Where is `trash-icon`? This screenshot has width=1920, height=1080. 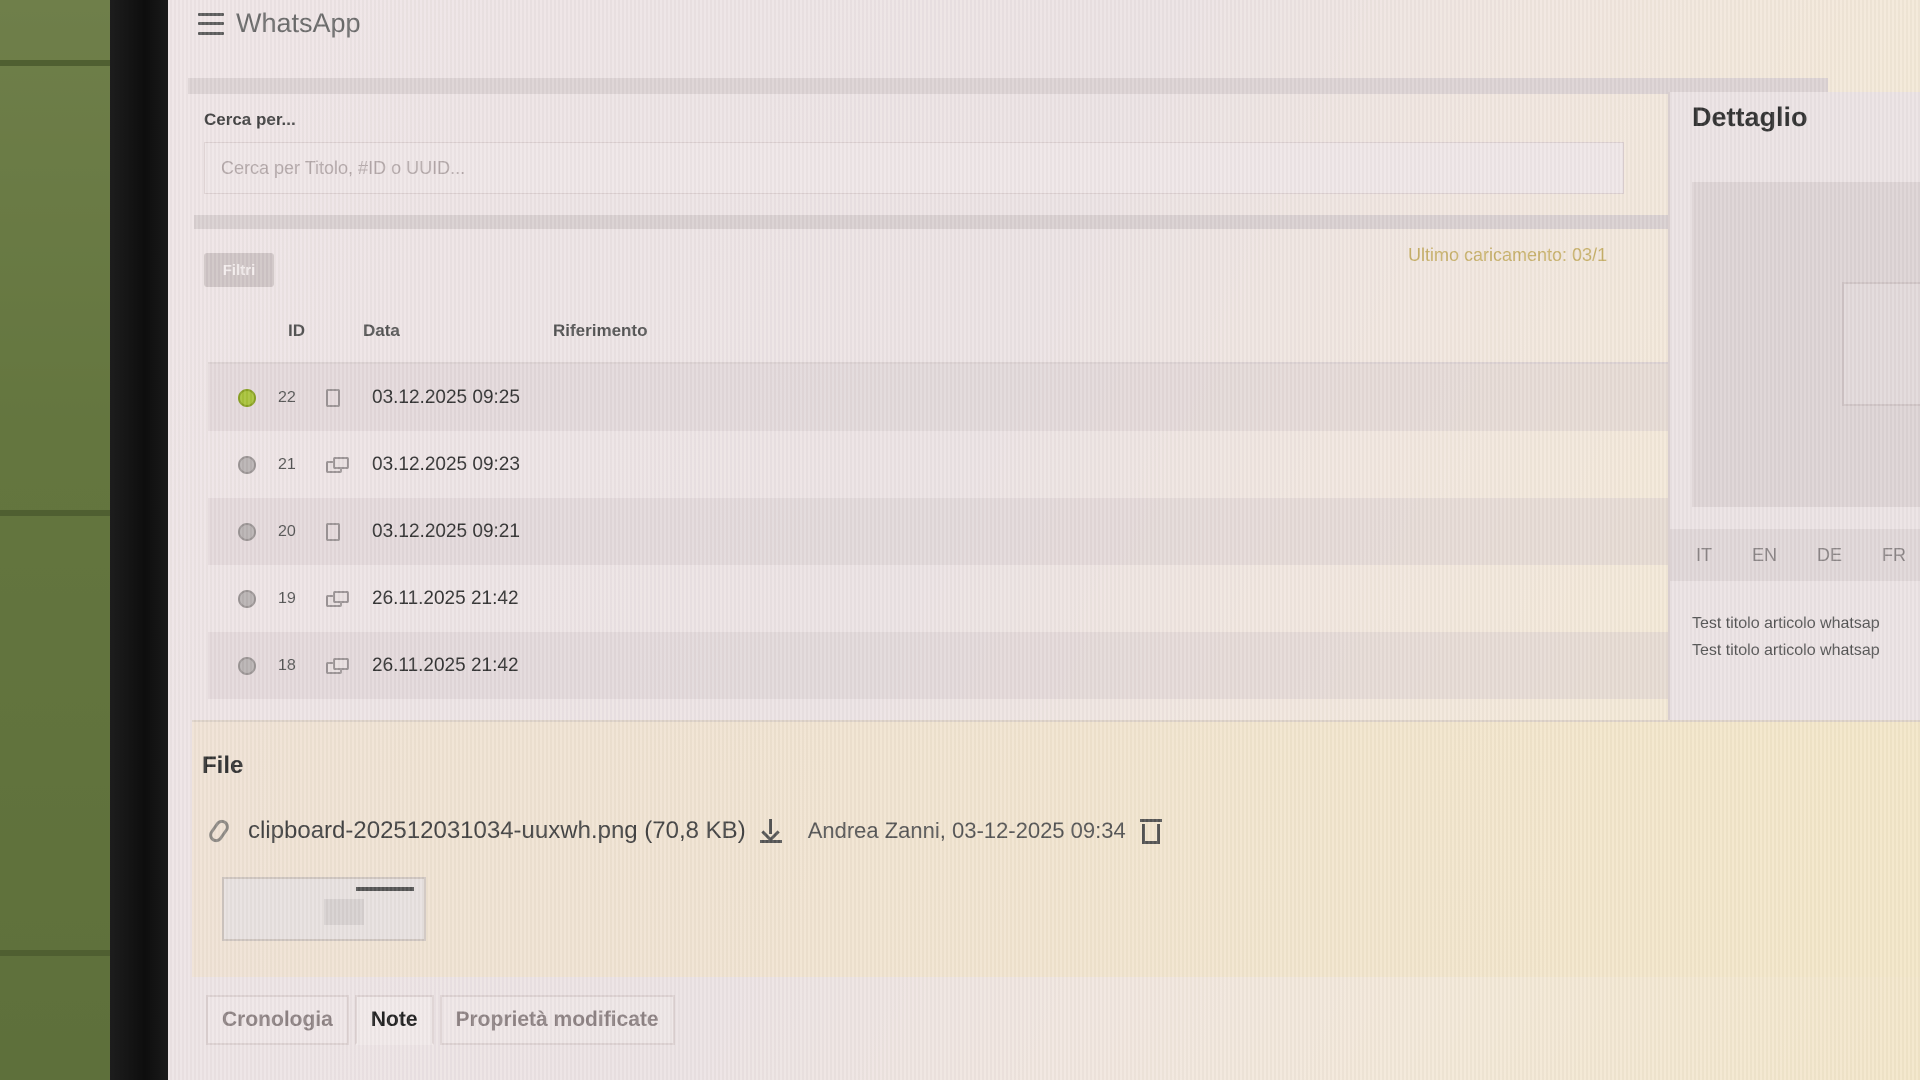
trash-icon is located at coordinates (1150, 831).